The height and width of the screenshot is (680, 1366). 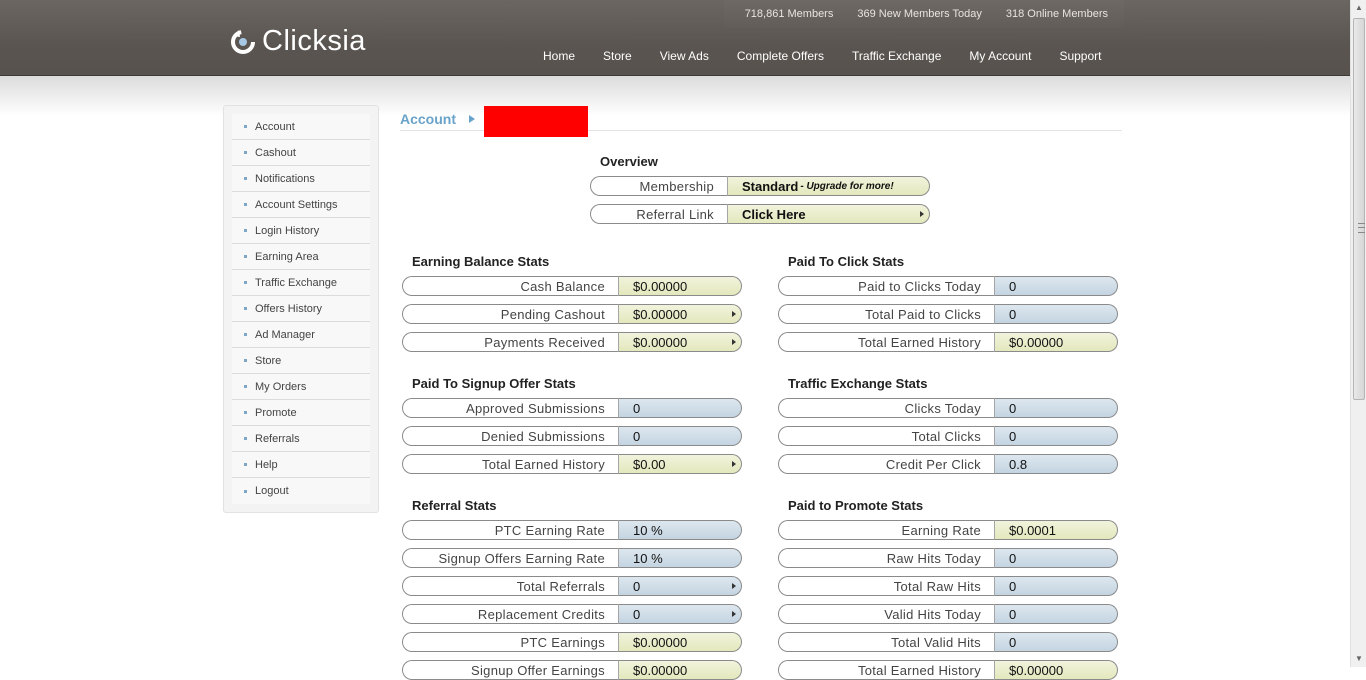 I want to click on total-members-stat: 718,861 Members, so click(x=789, y=14).